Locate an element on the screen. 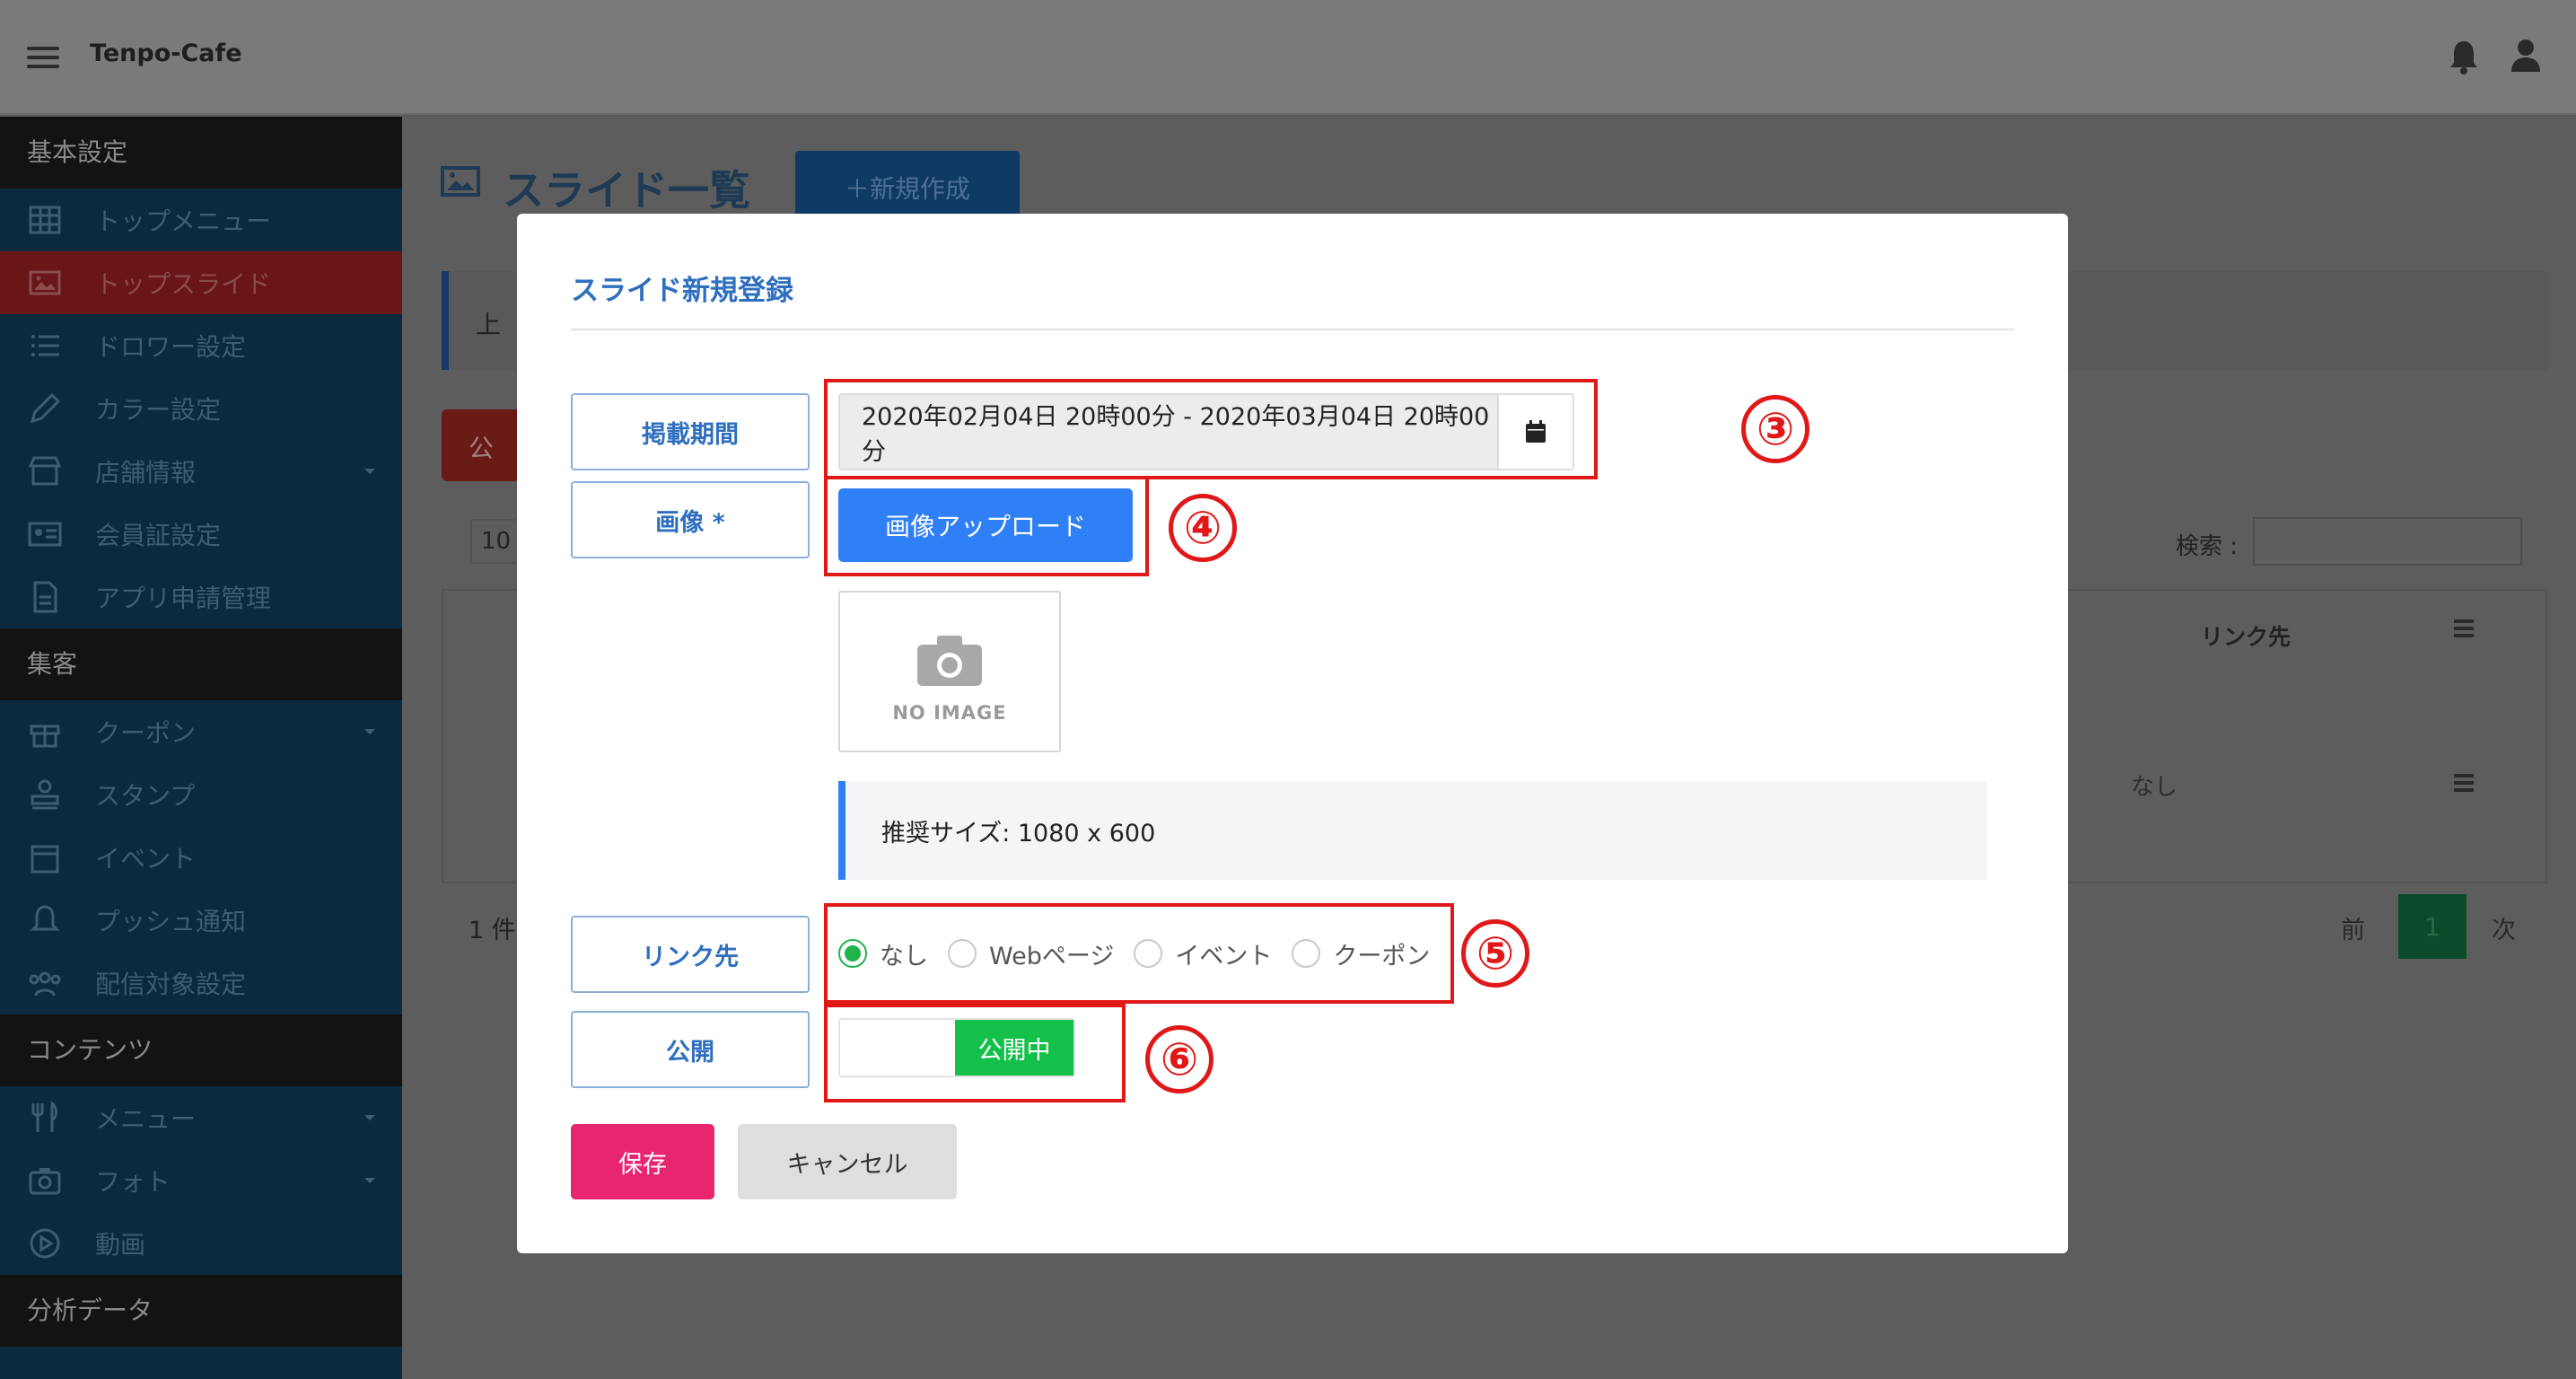 This screenshot has width=2576, height=1379. sidebar-item-store-info: 店舗情報 is located at coordinates (201, 471).